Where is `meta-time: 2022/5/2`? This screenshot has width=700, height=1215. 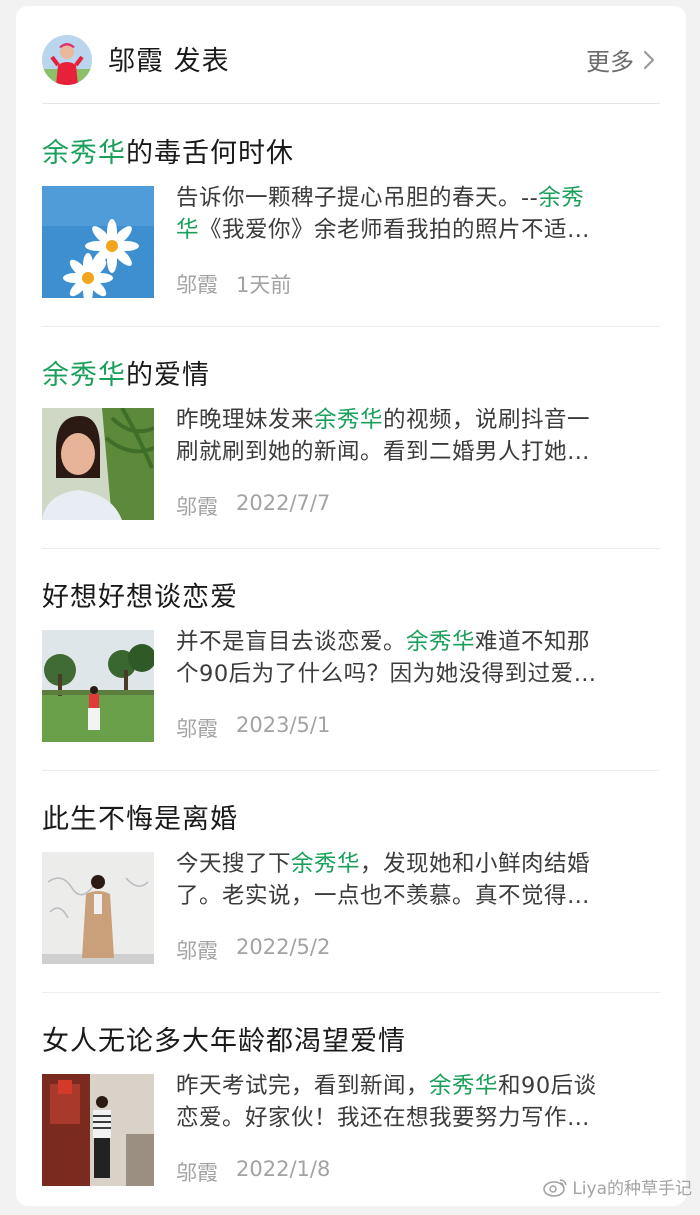
meta-time: 2022/5/2 is located at coordinates (283, 950).